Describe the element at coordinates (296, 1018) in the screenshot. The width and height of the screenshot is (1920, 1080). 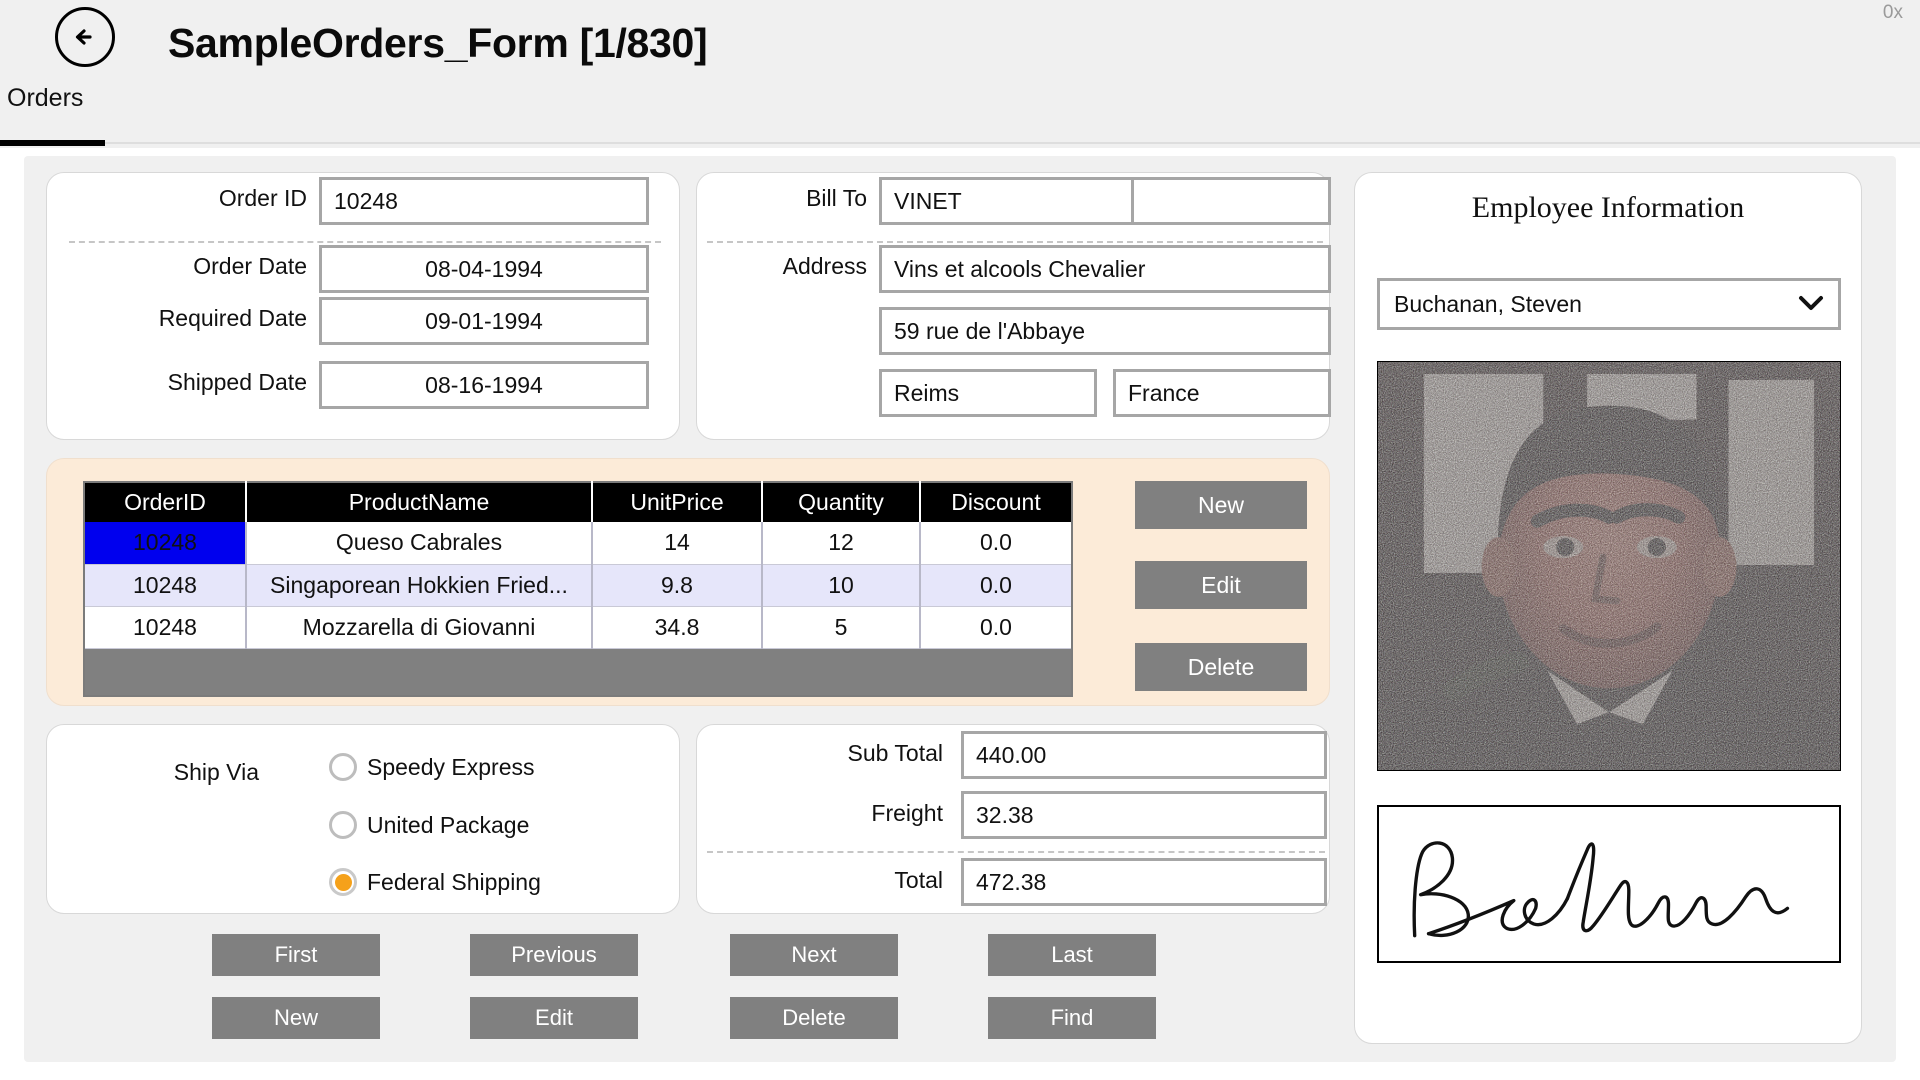
I see `record-new-button: New` at that location.